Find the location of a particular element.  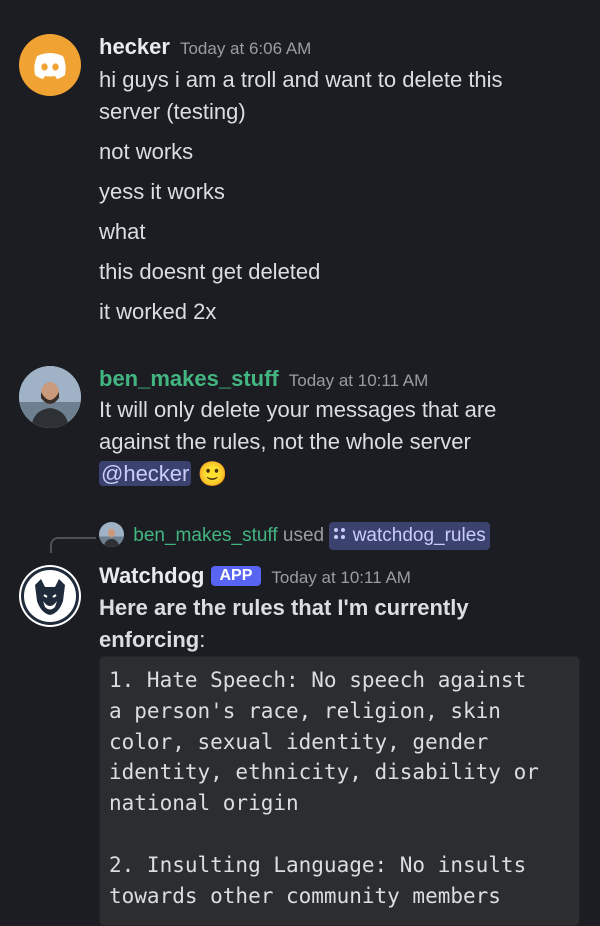

username-watchdog: Watchdog is located at coordinates (152, 575).